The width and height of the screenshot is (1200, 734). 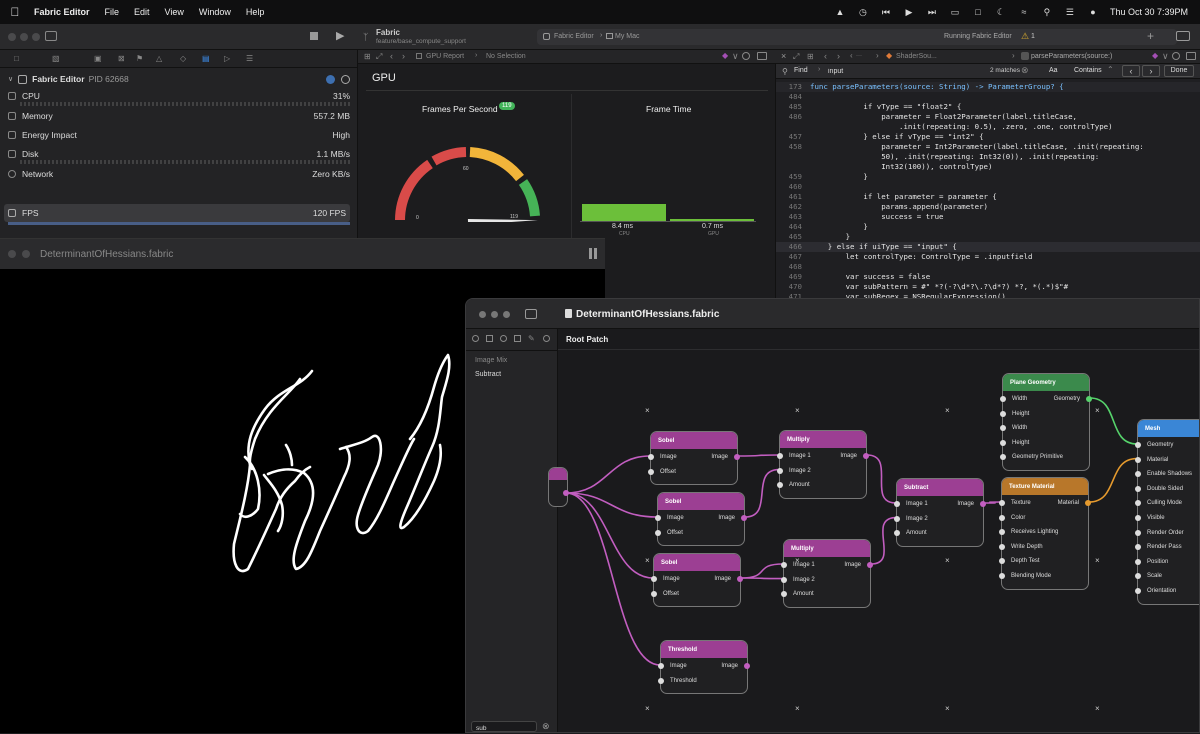 I want to click on forward-icon: ›, so click(x=838, y=56).